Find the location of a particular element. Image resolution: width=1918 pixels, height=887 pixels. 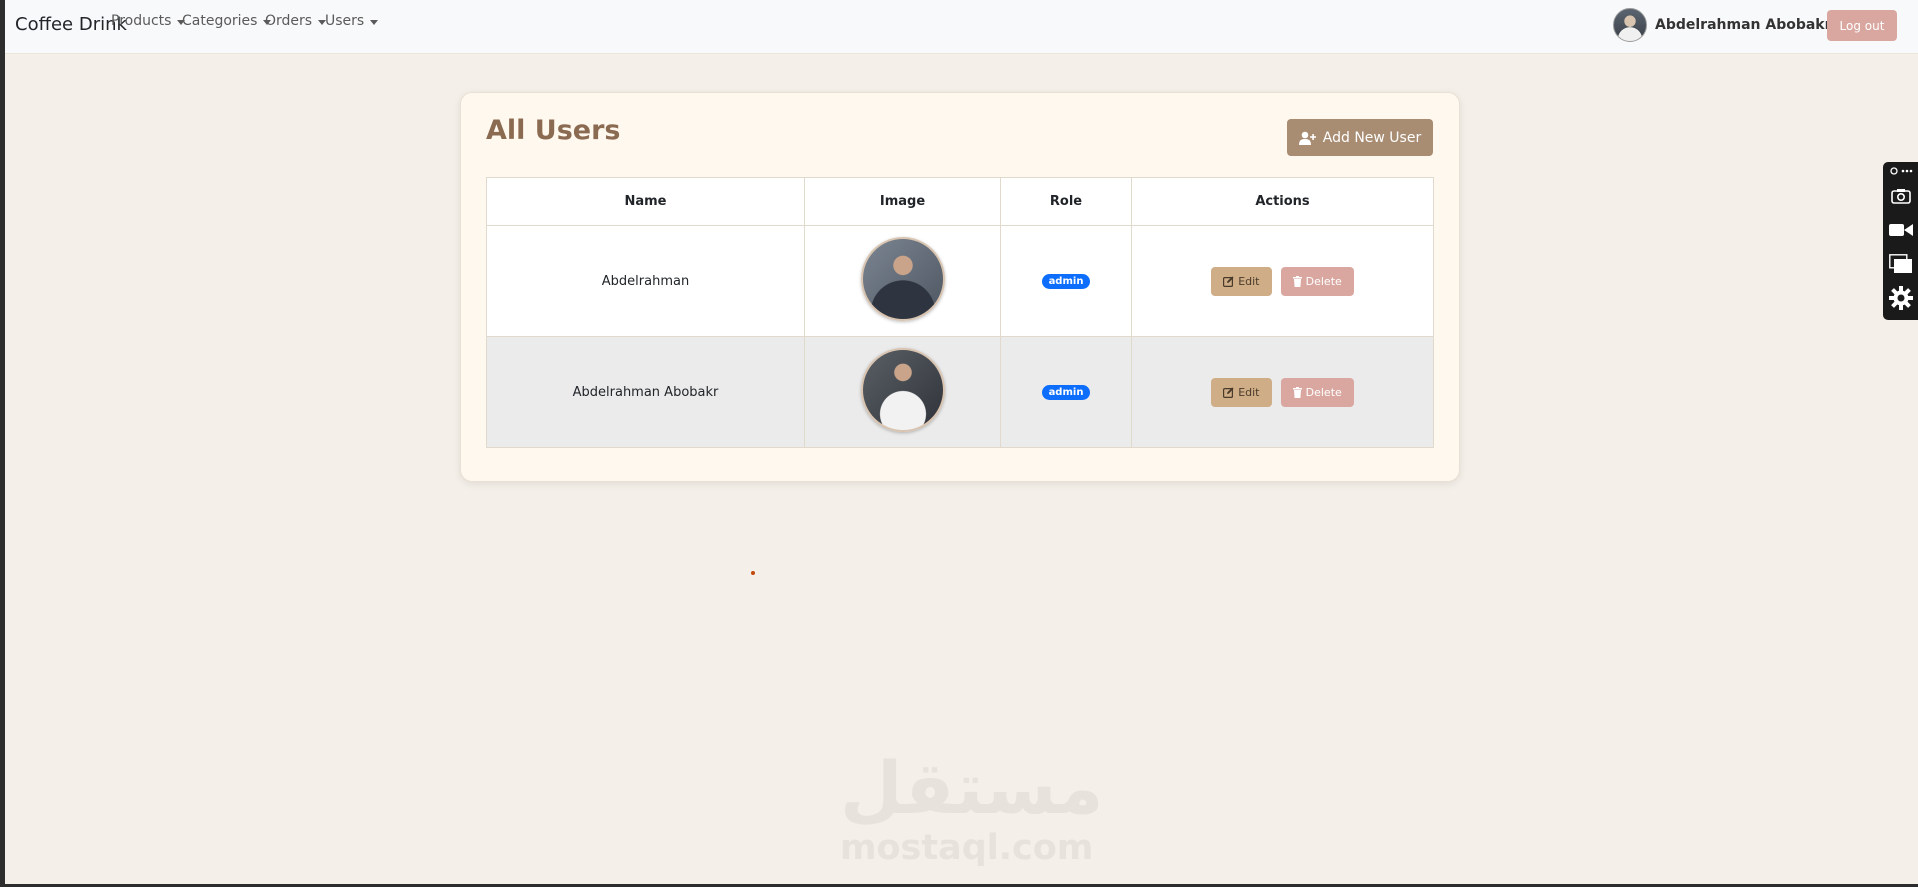

user-plus-icon is located at coordinates (1307, 138).